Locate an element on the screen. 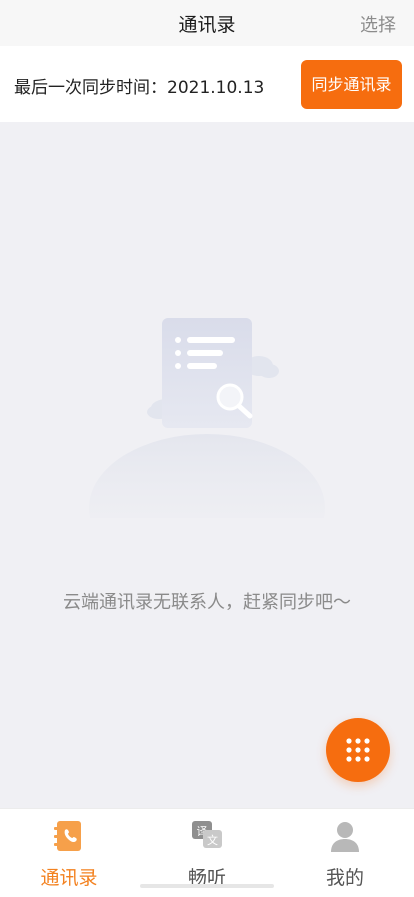 The height and width of the screenshot is (897, 414). tab-label-profile: 我的 is located at coordinates (344, 878).